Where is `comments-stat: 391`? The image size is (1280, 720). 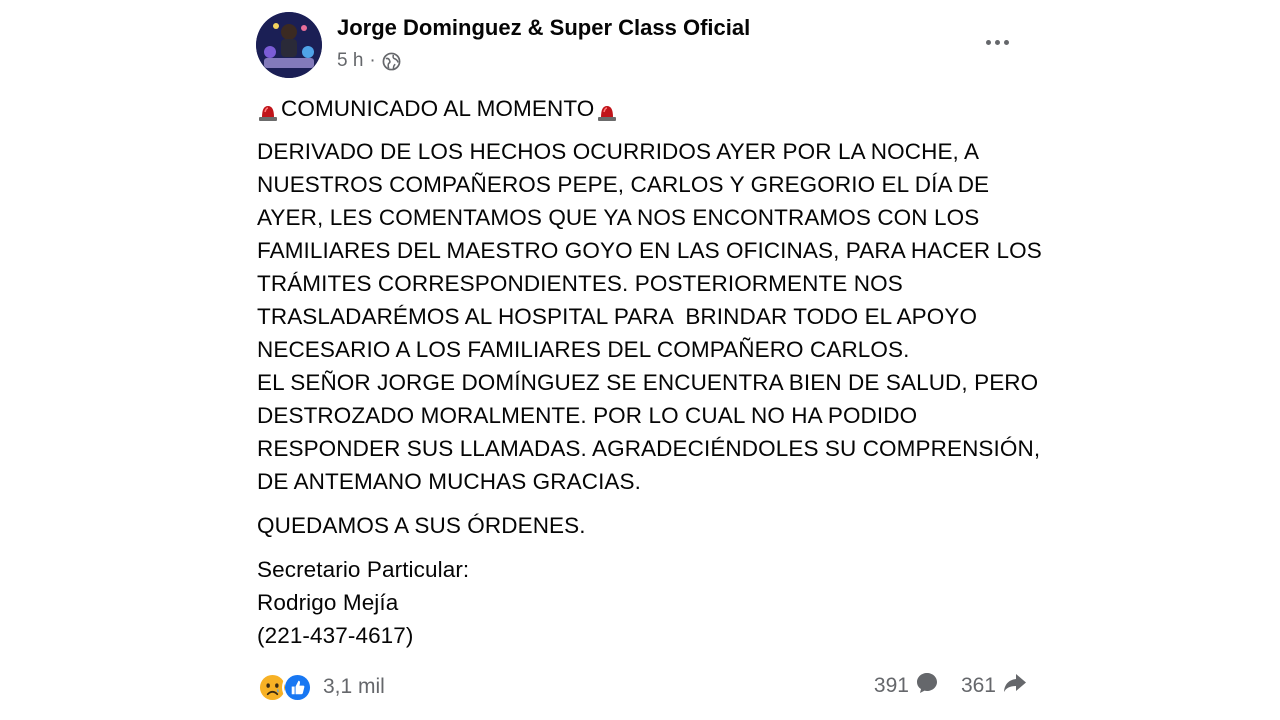
comments-stat: 391 is located at coordinates (906, 686).